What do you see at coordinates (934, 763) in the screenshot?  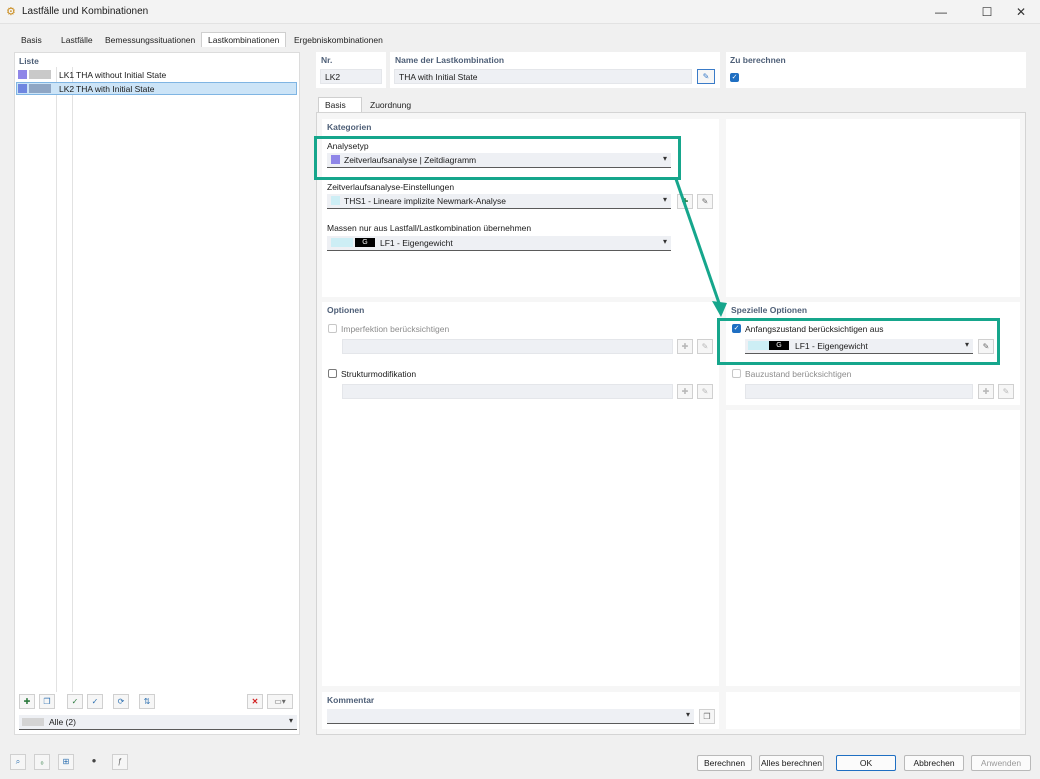 I see `abbrechen-button: Abbrechen` at bounding box center [934, 763].